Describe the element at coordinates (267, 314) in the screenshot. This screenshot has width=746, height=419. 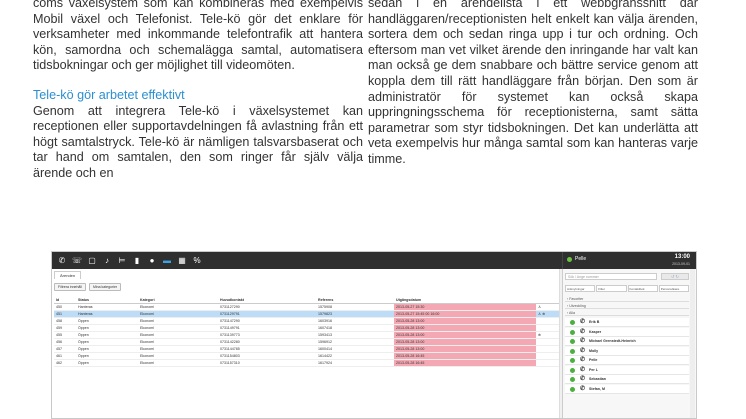
I see `cell-contact: 0731129791` at that location.